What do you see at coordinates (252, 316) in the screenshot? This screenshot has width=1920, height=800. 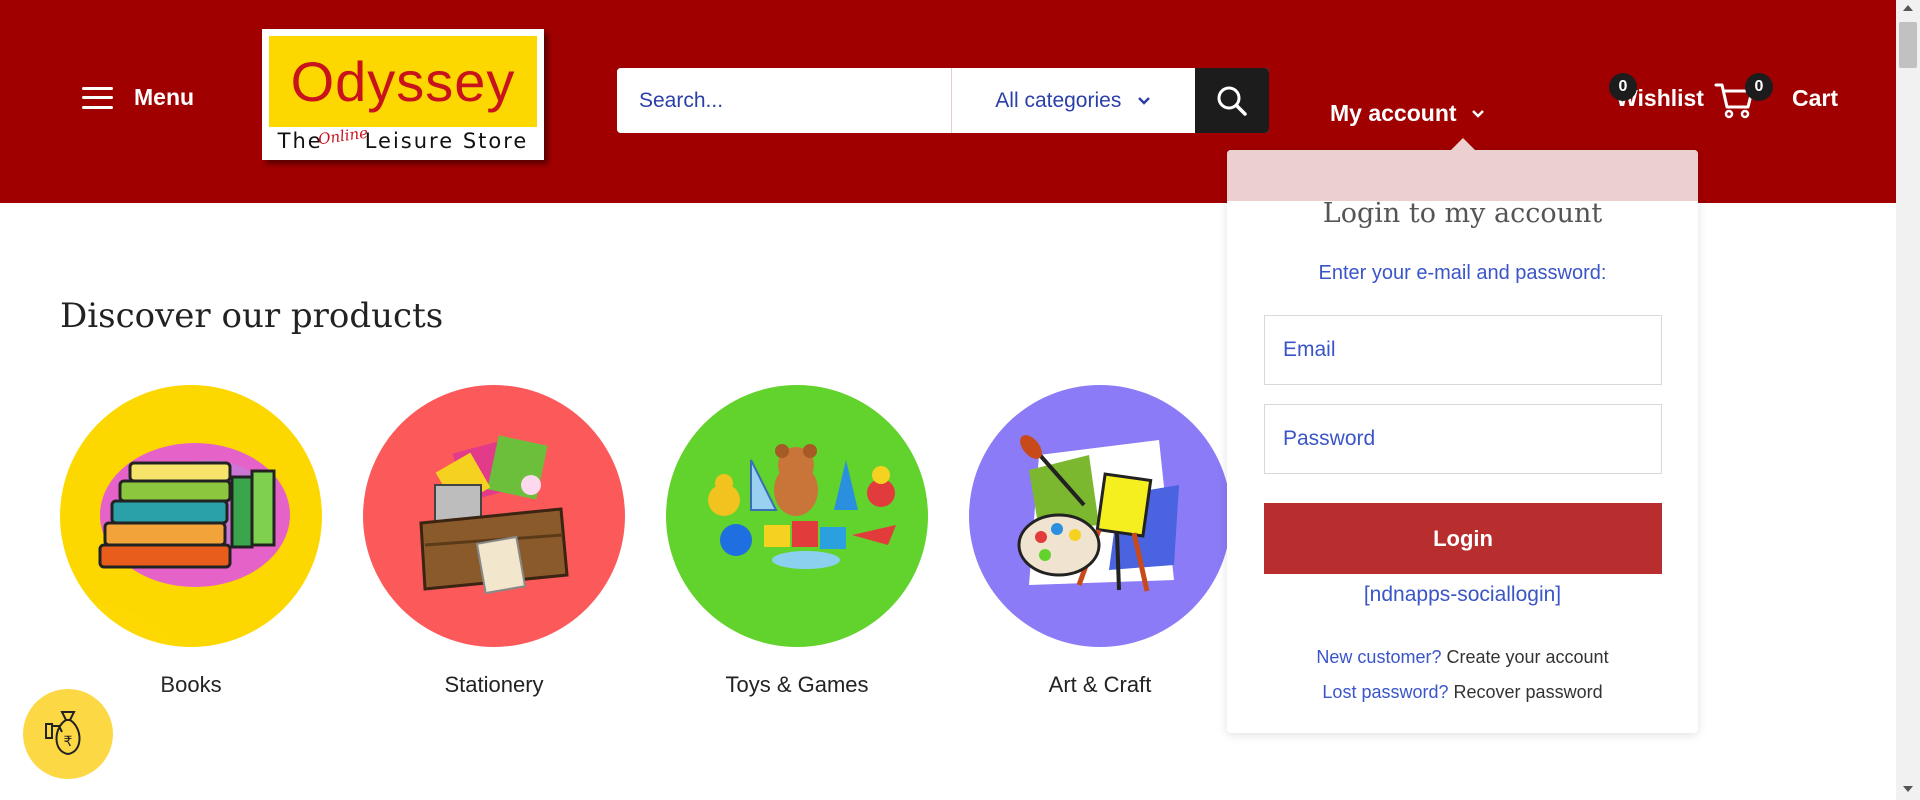 I see `section-title: Discover our products` at bounding box center [252, 316].